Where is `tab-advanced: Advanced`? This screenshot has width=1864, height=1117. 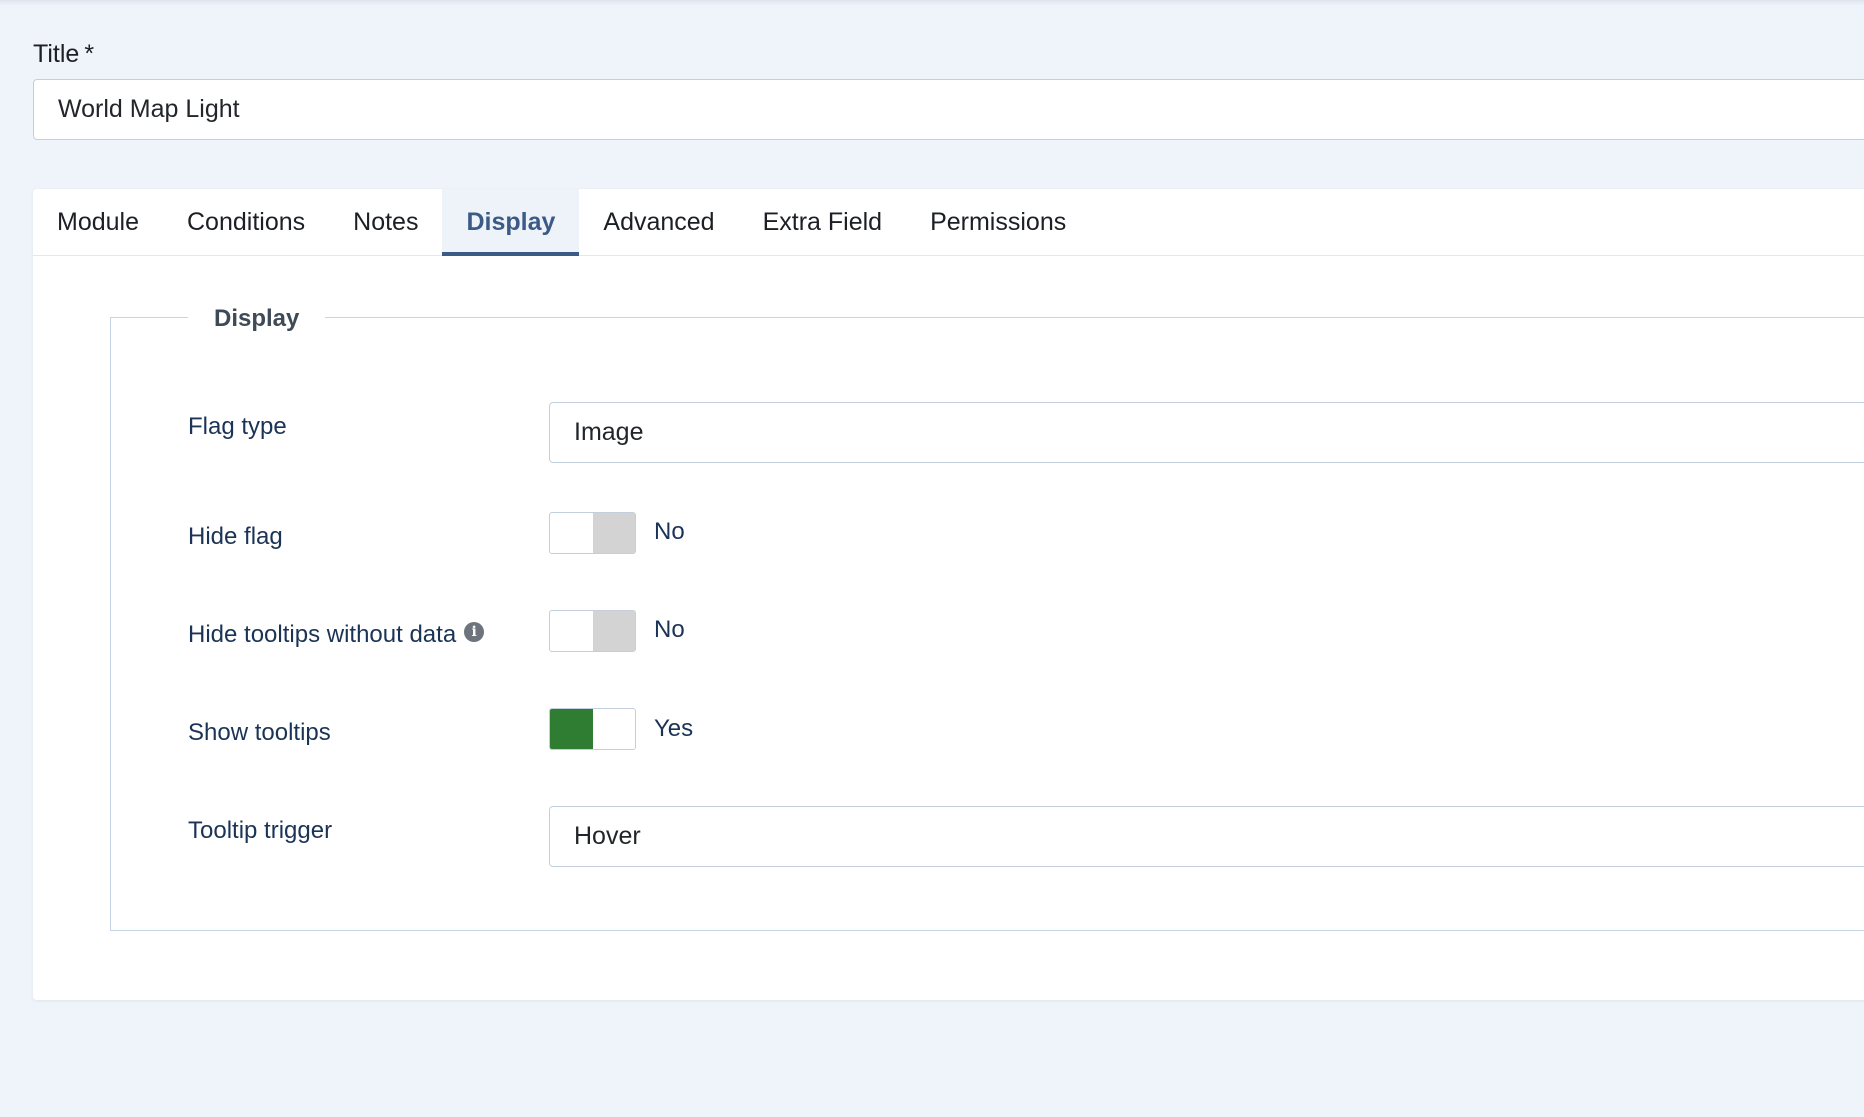
tab-advanced: Advanced is located at coordinates (658, 222).